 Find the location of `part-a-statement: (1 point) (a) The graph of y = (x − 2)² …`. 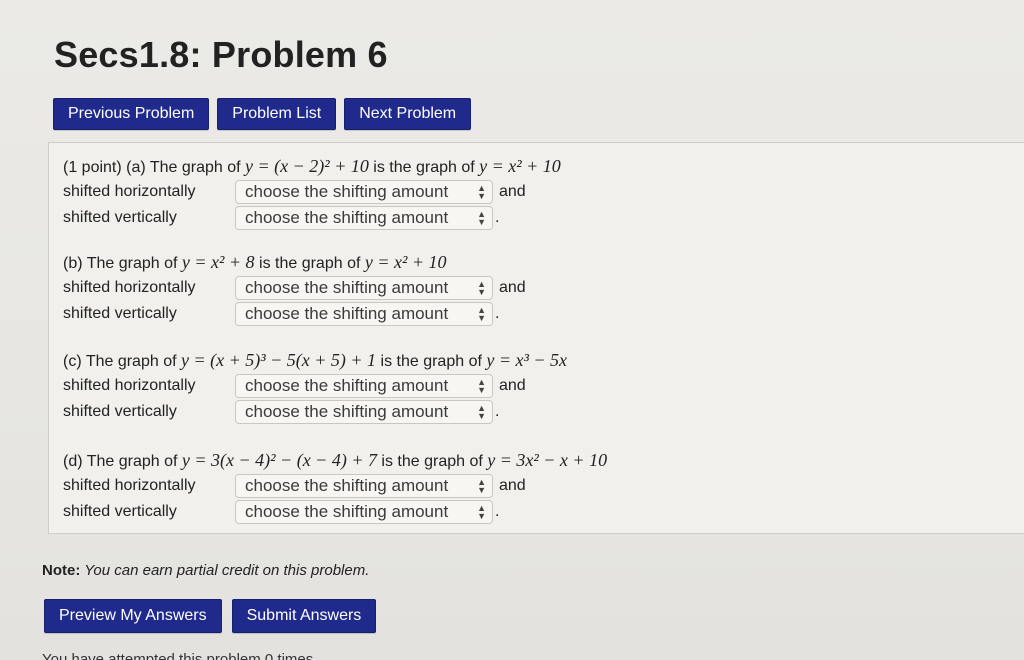

part-a-statement: (1 point) (a) The graph of y = (x − 2)² … is located at coordinates (312, 167).